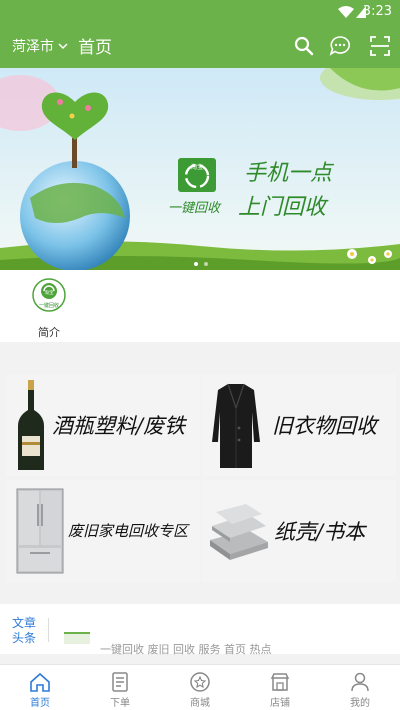 The height and width of the screenshot is (710, 400). What do you see at coordinates (200, 703) in the screenshot?
I see `tab-label: 商城` at bounding box center [200, 703].